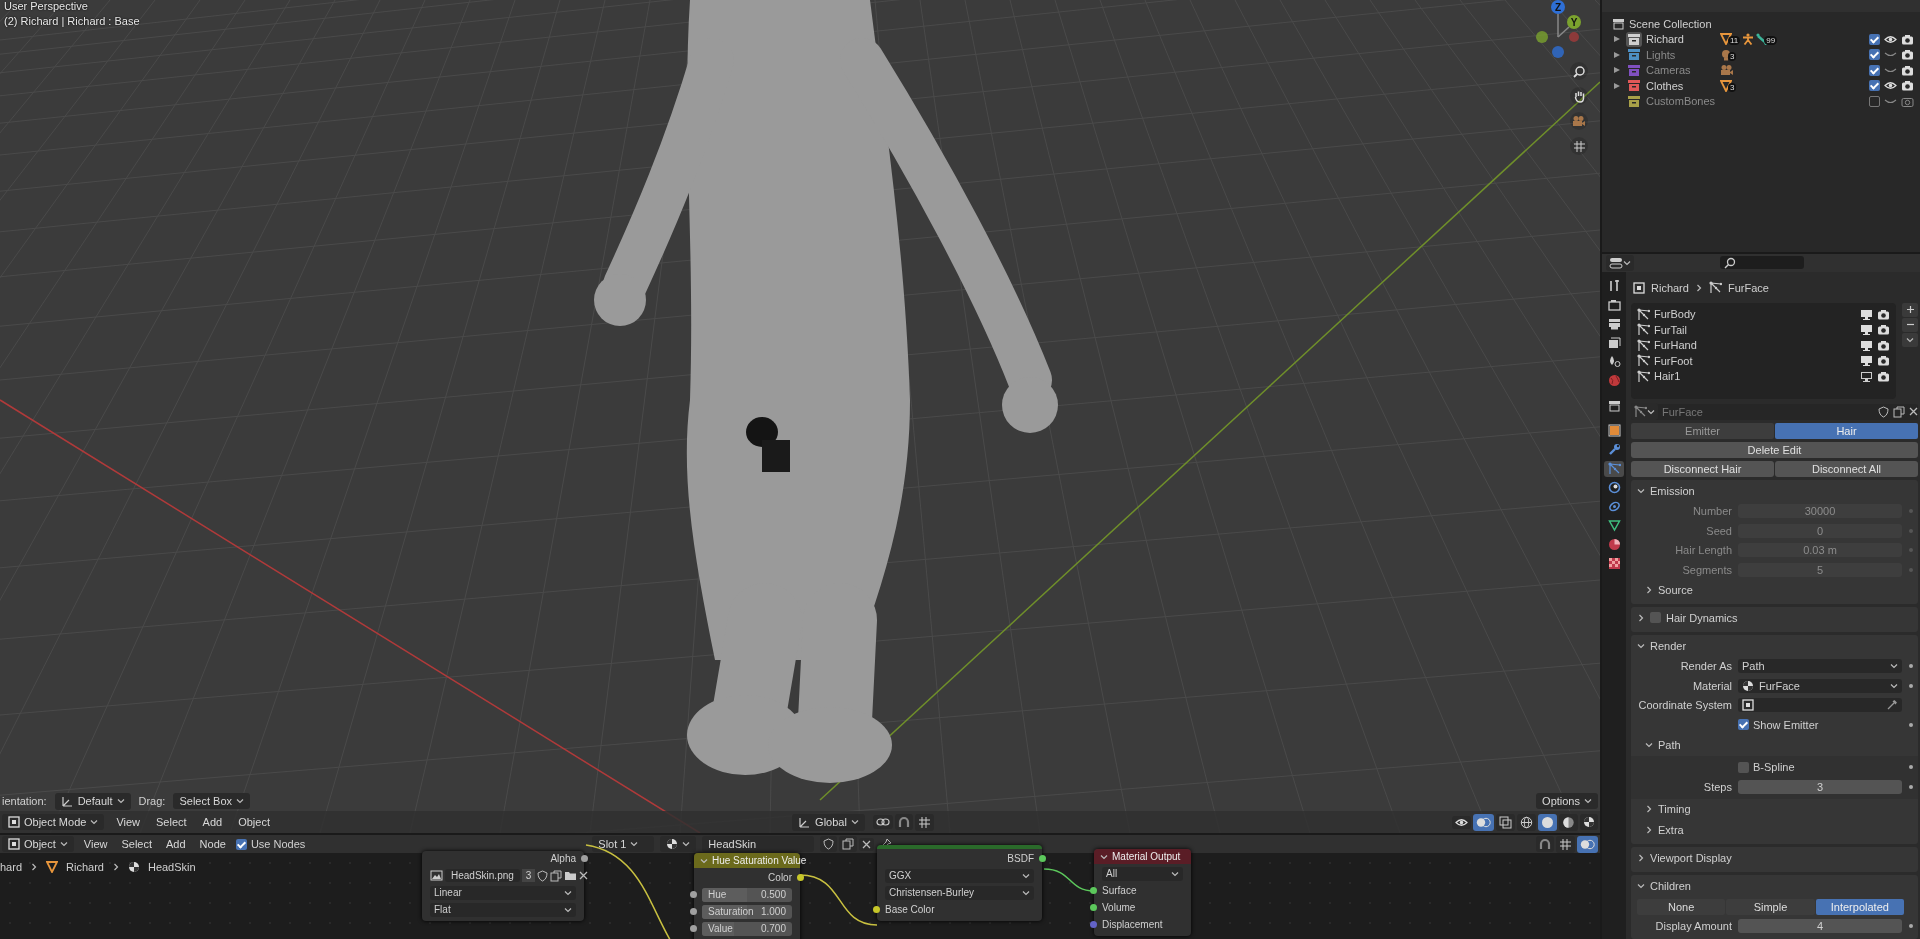 Image resolution: width=1920 pixels, height=939 pixels. Describe the element at coordinates (92, 801) in the screenshot. I see `orientation-dropdown: Default` at that location.